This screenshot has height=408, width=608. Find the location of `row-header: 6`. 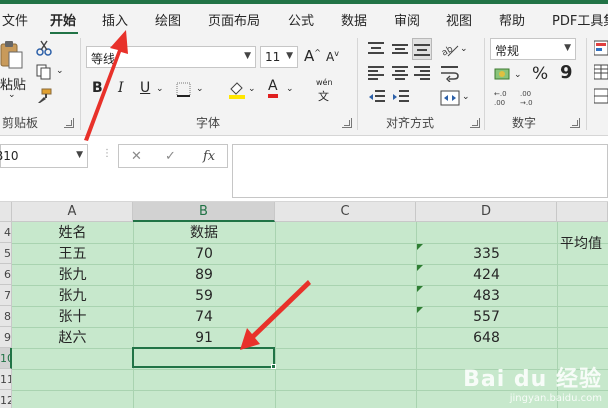

row-header: 6 is located at coordinates (6, 274).